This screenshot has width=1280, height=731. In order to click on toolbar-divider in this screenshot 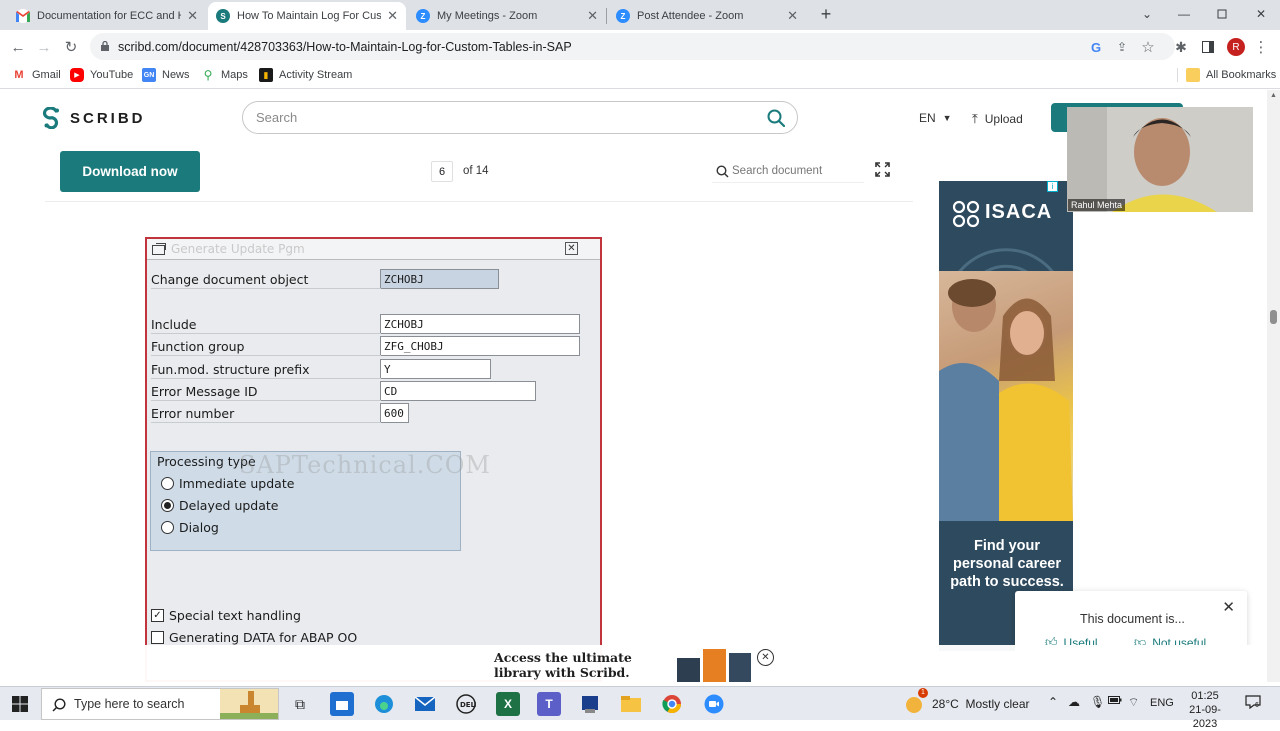, I will do `click(479, 201)`.